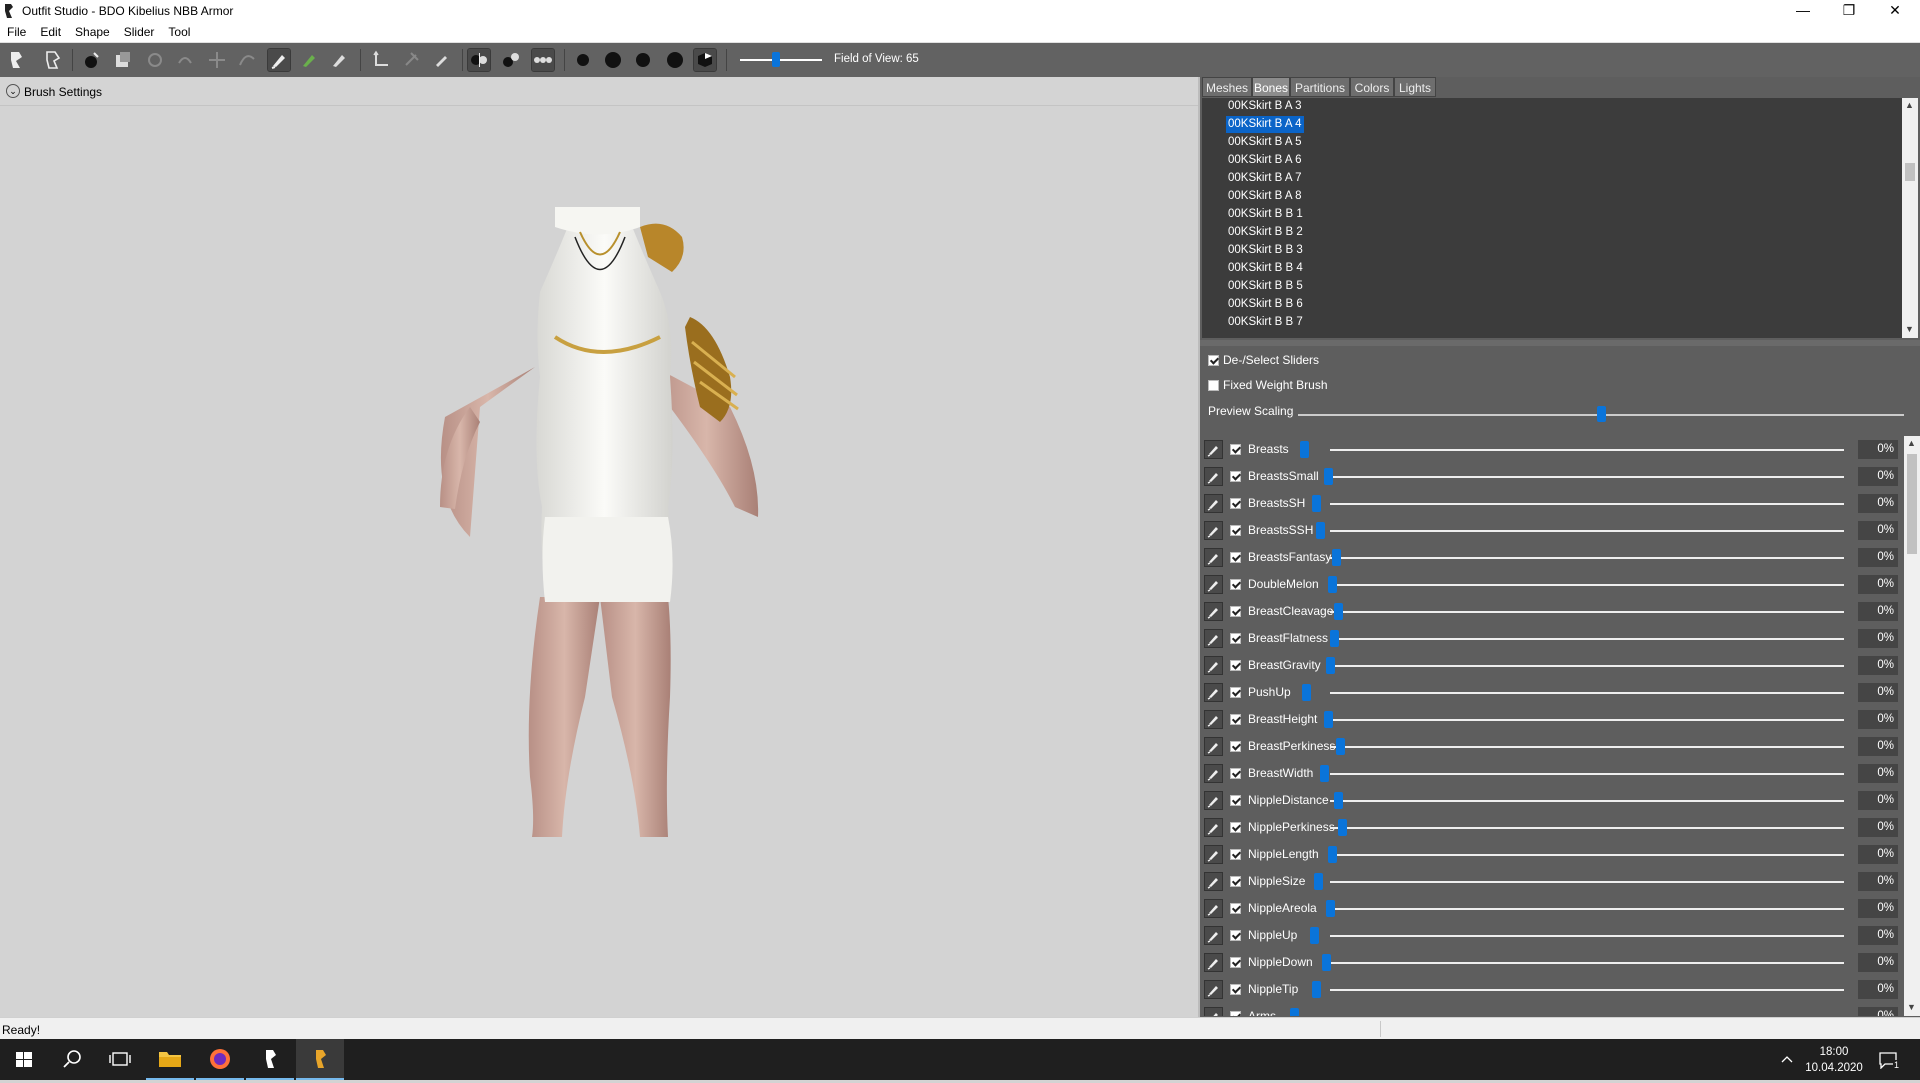  I want to click on bone-item: 00KSkirt B B 7, so click(1265, 322).